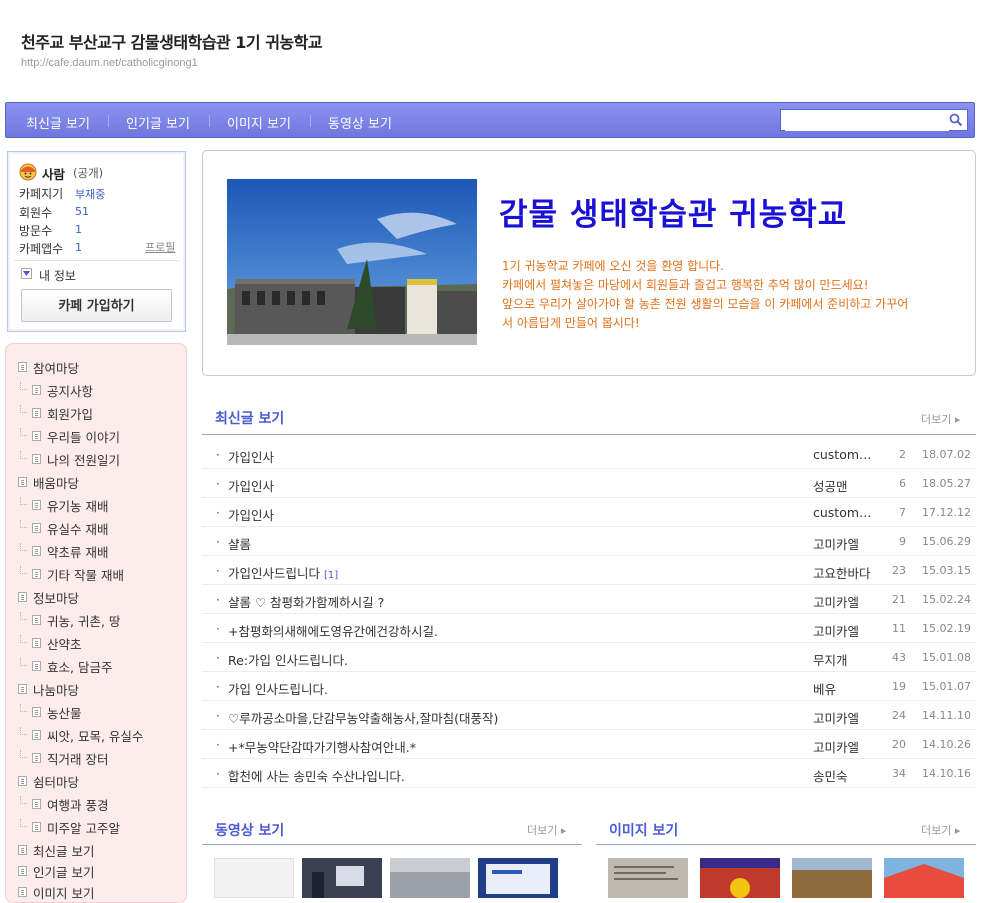 The height and width of the screenshot is (903, 981). I want to click on post-title-text: 샬롬 ♡ 참평화가함께하시길 ?, so click(306, 602).